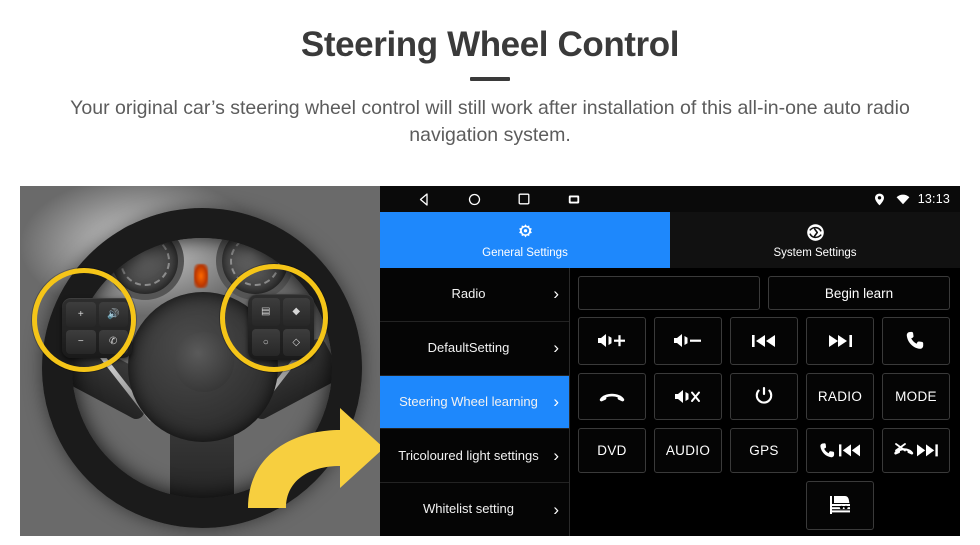 Image resolution: width=980 pixels, height=545 pixels. I want to click on car-rear-icon, so click(840, 505).